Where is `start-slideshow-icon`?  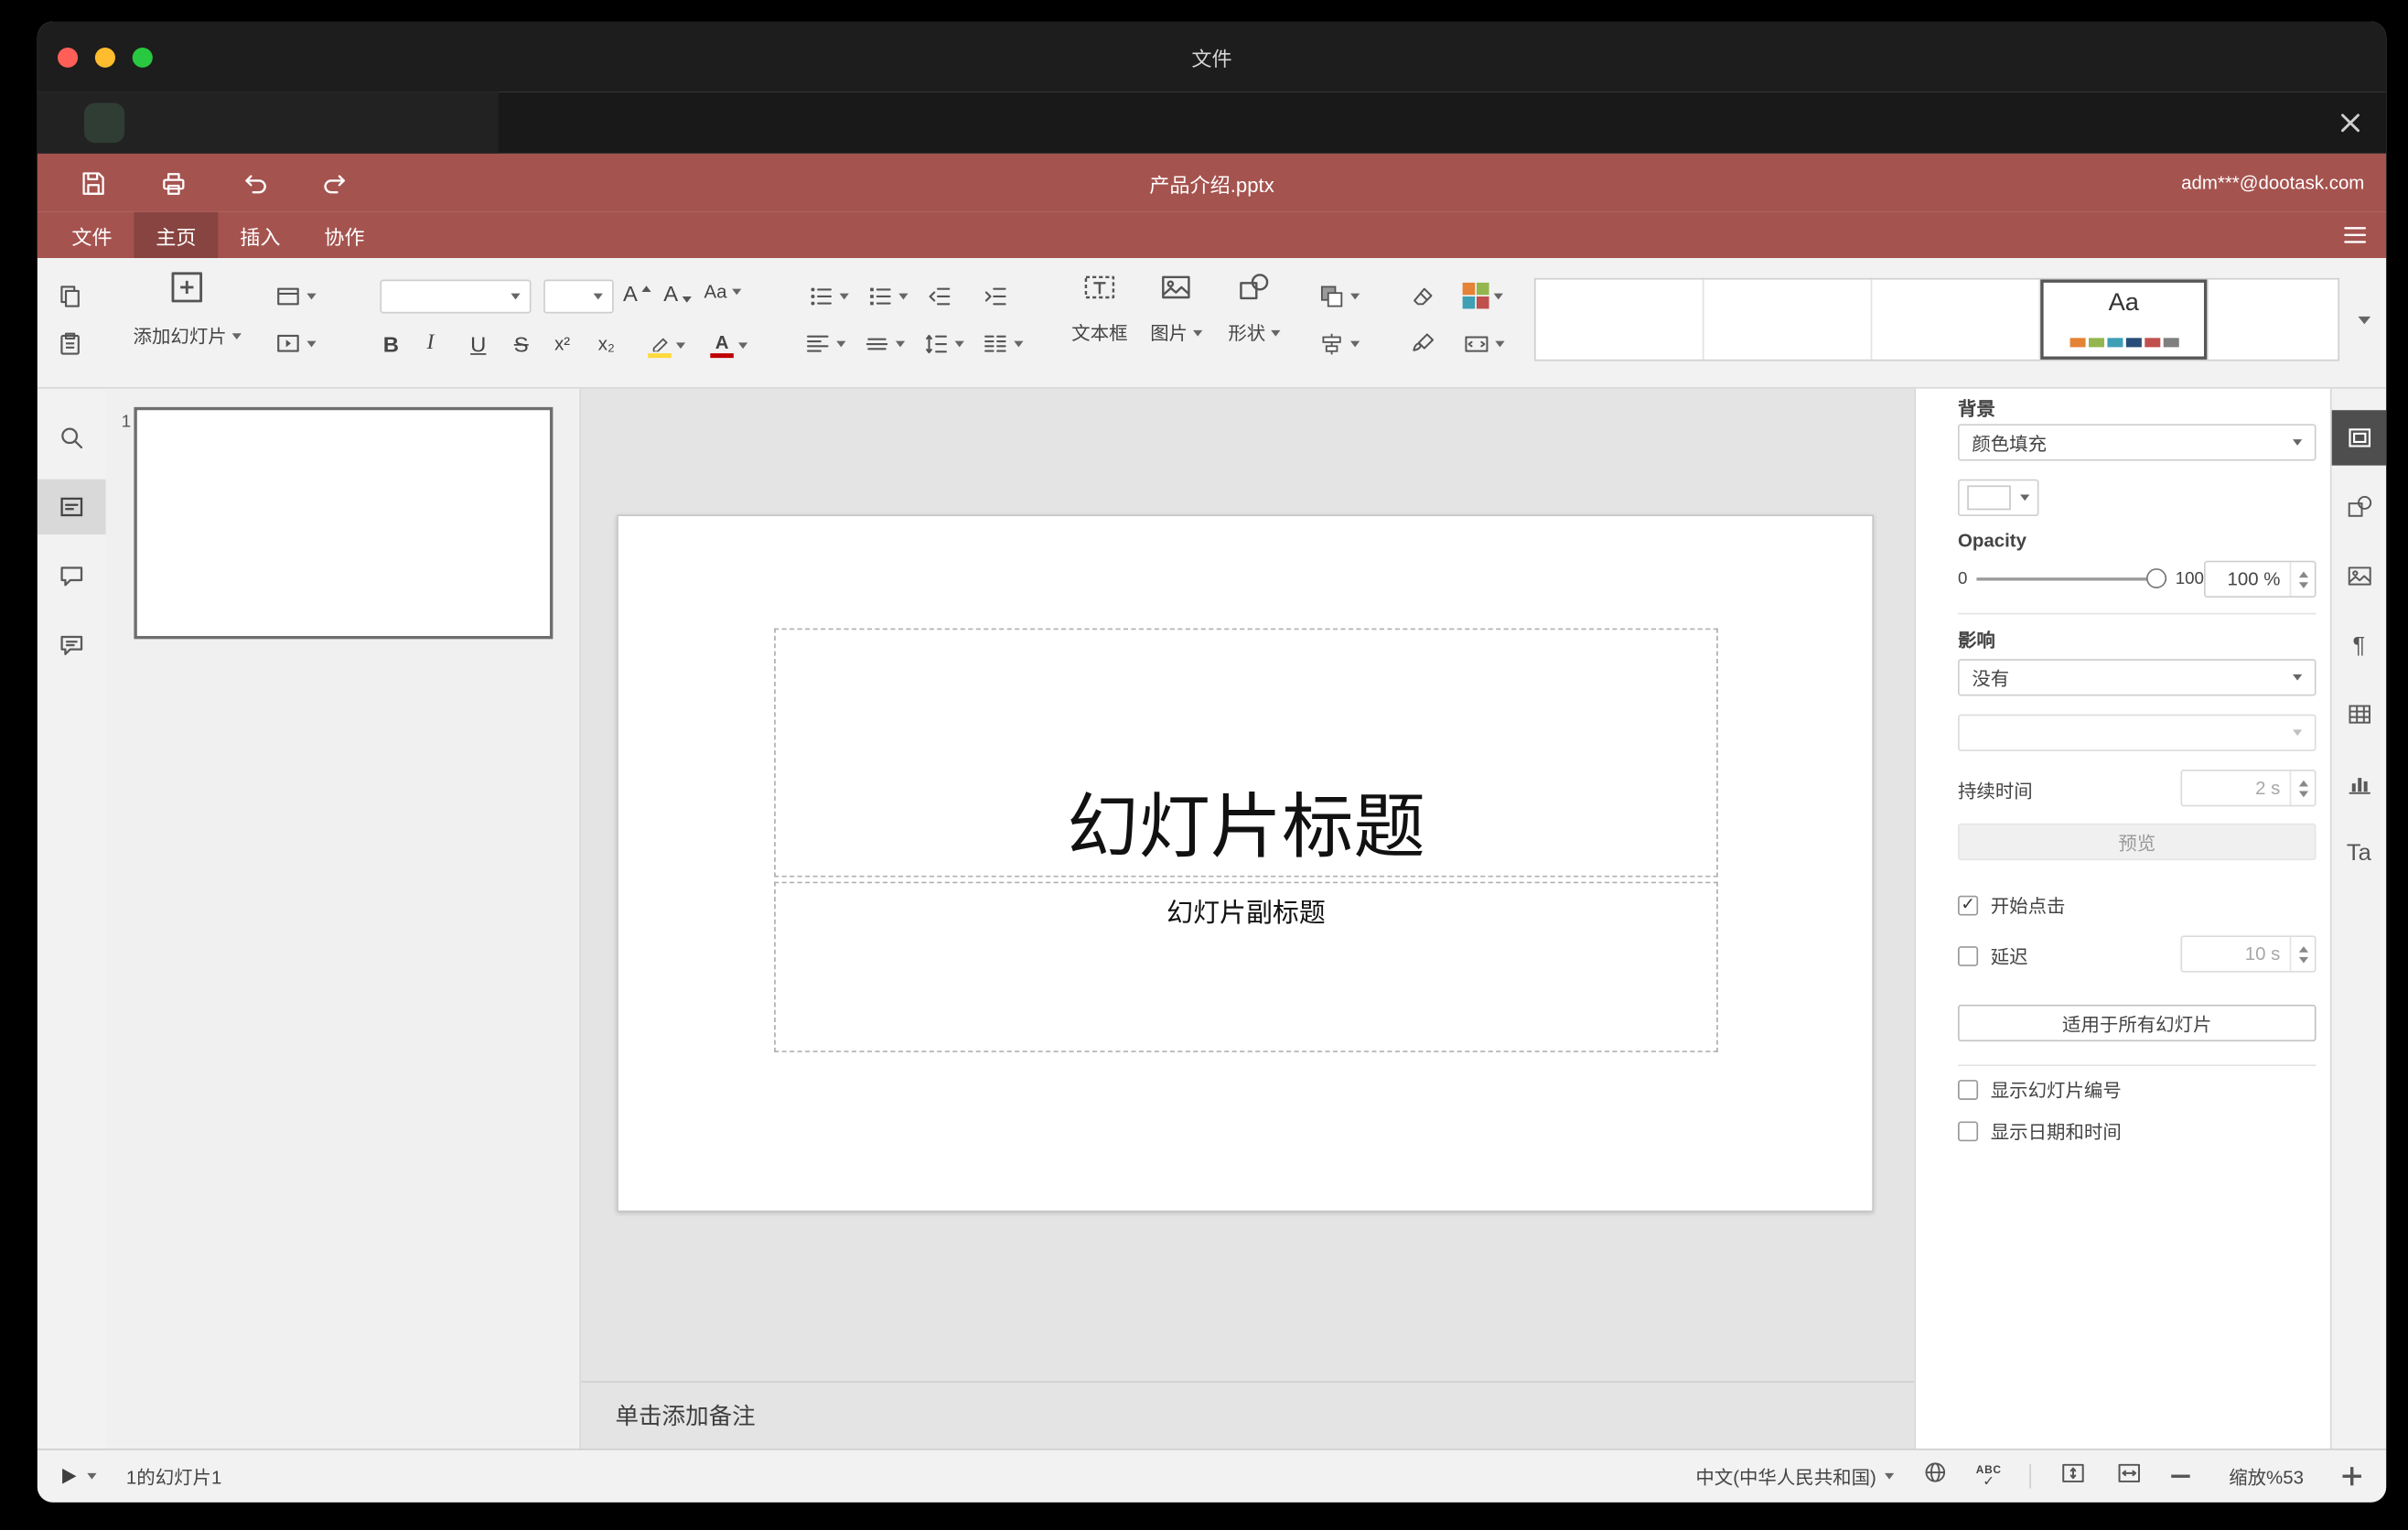
start-slideshow-icon is located at coordinates (69, 1476).